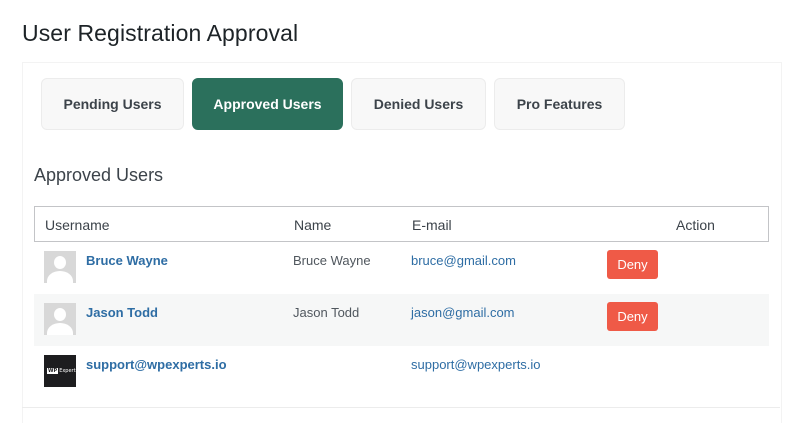 The height and width of the screenshot is (423, 800). I want to click on tab-pending-users: Pending Users, so click(112, 104).